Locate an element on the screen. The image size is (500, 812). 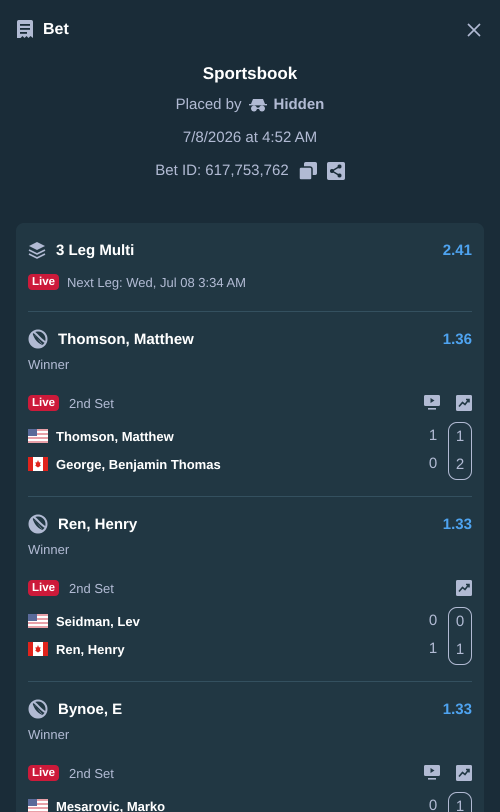
share-icon is located at coordinates (335, 171).